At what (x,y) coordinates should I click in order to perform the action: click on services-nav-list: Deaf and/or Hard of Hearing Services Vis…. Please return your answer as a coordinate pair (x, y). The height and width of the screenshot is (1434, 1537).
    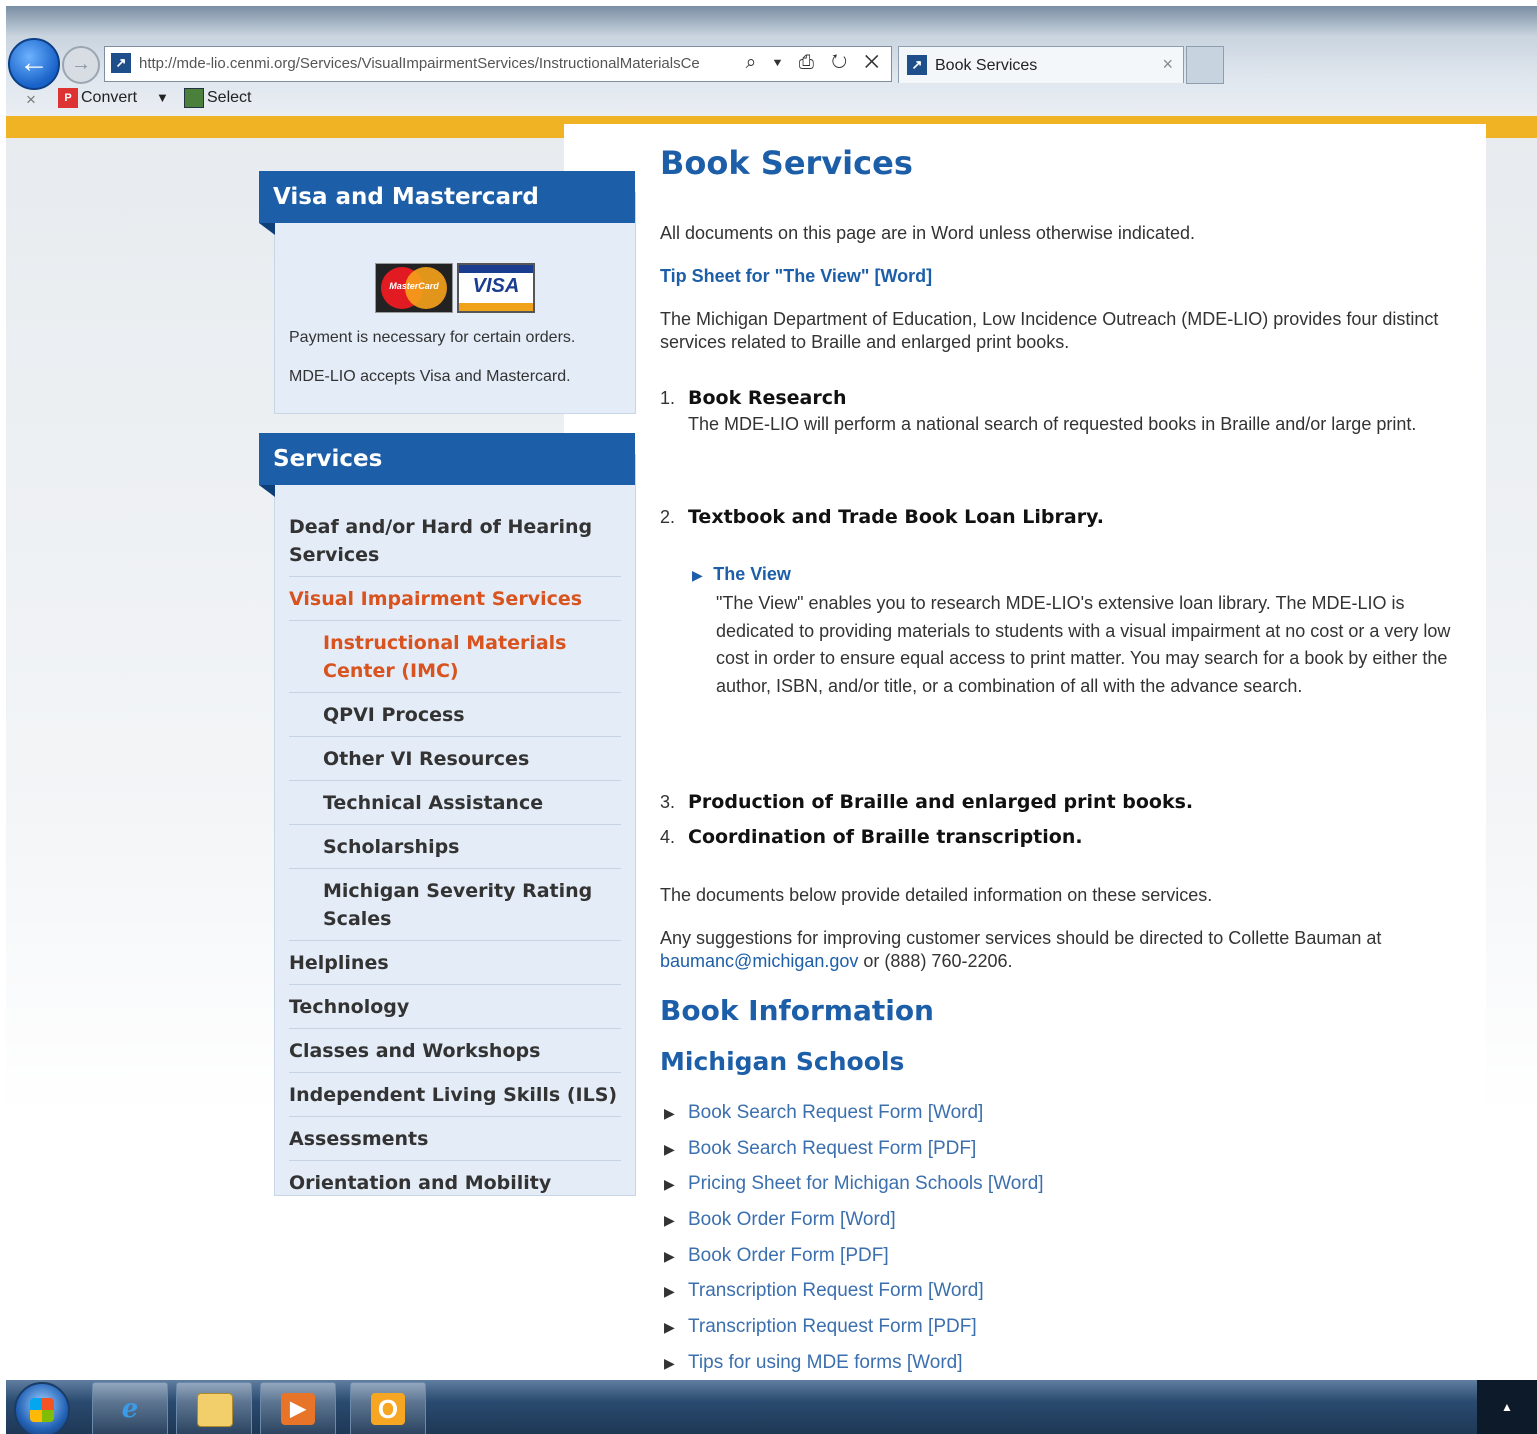
    Looking at the image, I should click on (455, 854).